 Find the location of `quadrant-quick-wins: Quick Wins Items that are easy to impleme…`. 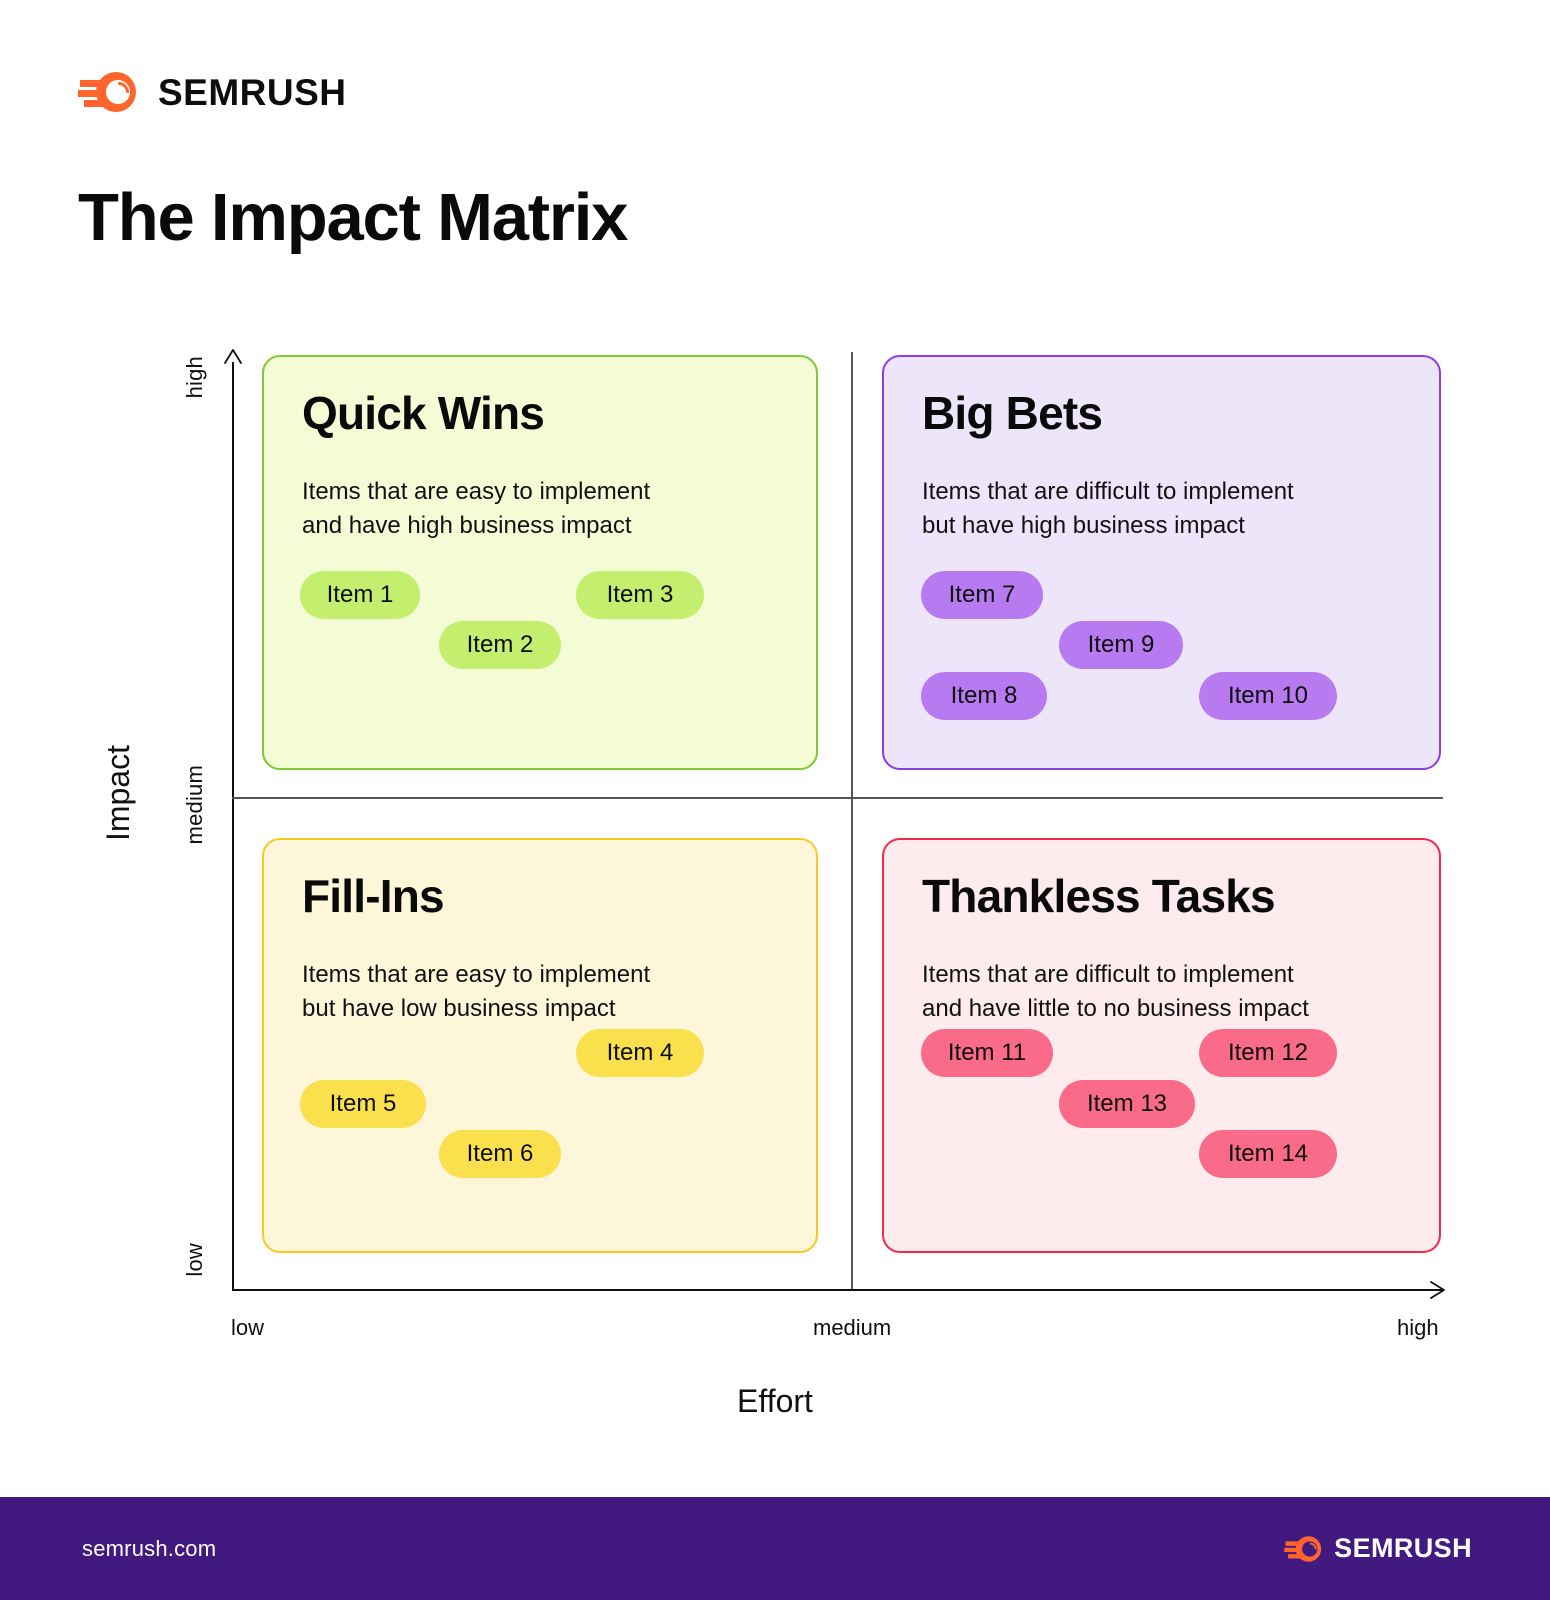

quadrant-quick-wins: Quick Wins Items that are easy to impleme… is located at coordinates (540, 562).